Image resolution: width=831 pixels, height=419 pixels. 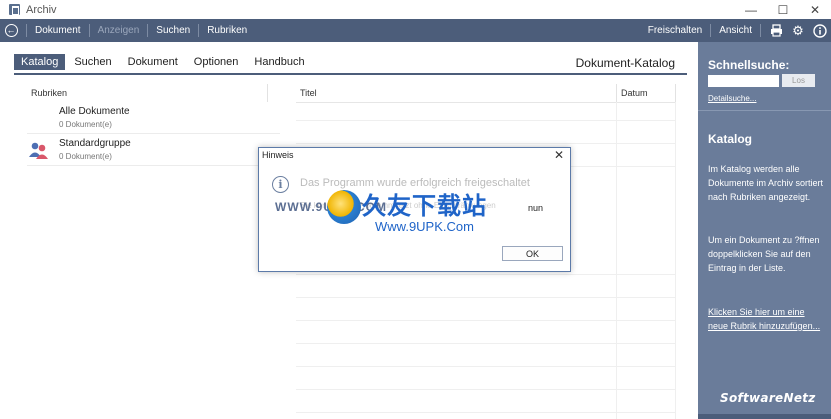 I want to click on toolbar-suchen: Suchen, so click(x=173, y=30).